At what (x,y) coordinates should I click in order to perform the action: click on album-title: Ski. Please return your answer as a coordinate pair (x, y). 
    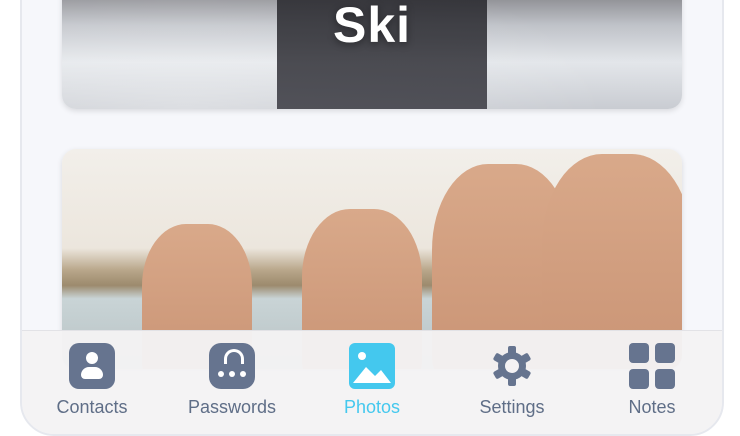
    Looking at the image, I should click on (372, 26).